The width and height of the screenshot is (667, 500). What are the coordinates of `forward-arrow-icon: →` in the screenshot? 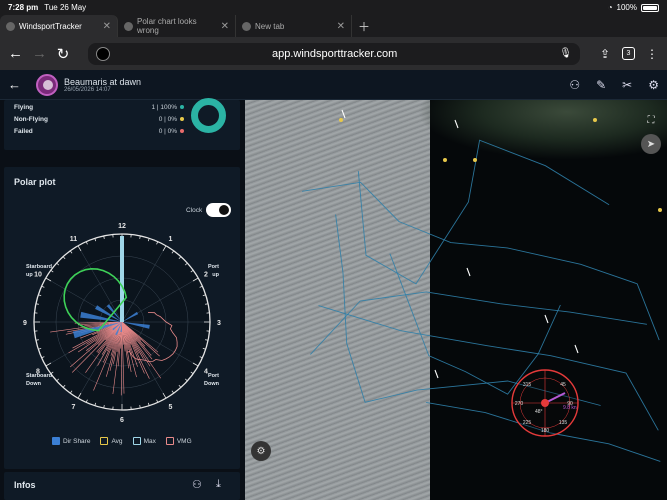 It's located at (39, 53).